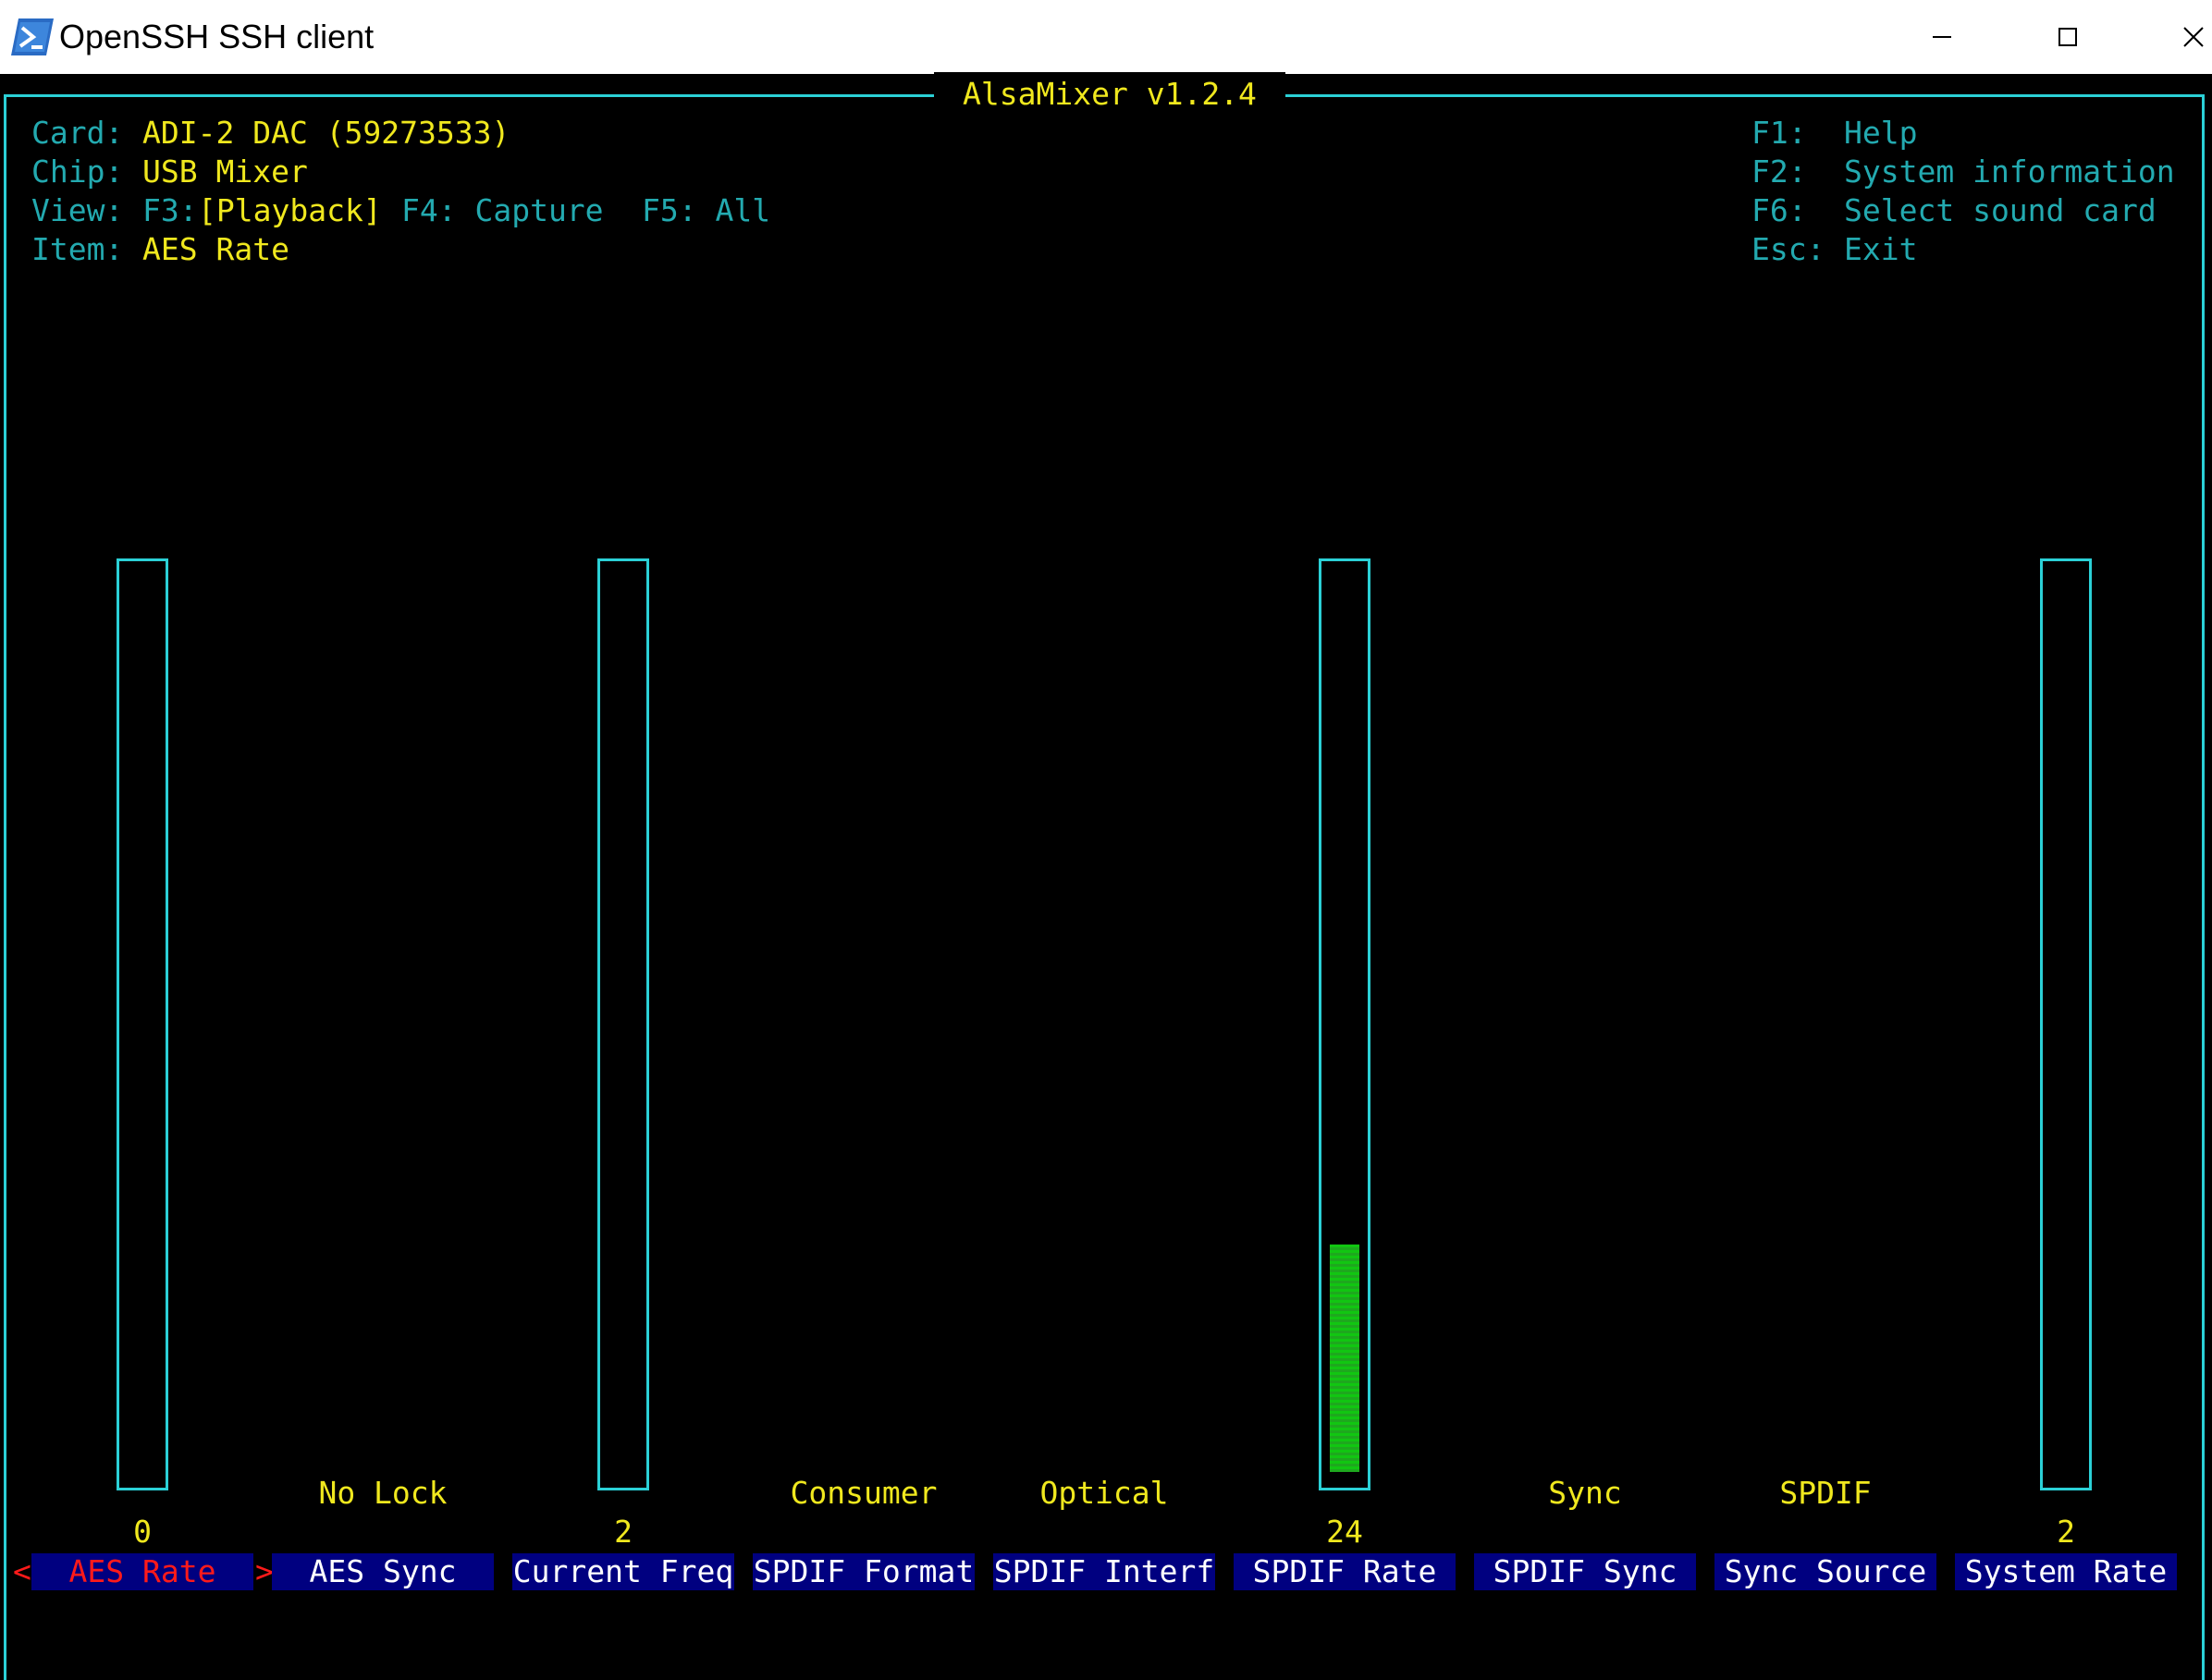  What do you see at coordinates (78, 171) in the screenshot?
I see `chip-label: Chip:` at bounding box center [78, 171].